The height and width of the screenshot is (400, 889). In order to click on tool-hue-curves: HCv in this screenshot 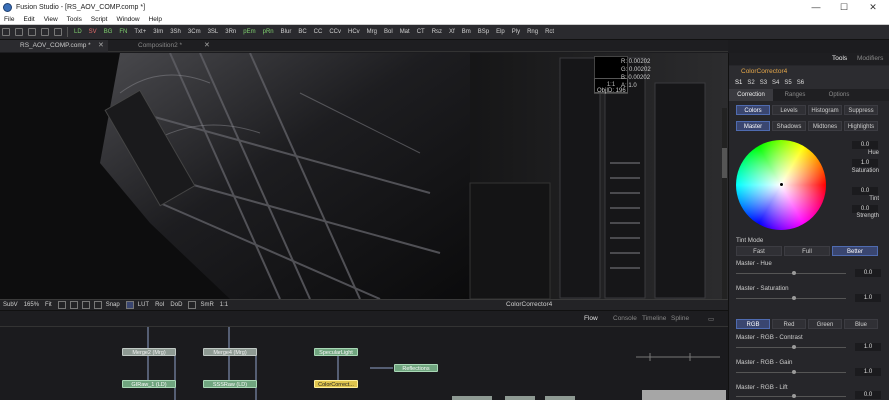, I will do `click(354, 32)`.